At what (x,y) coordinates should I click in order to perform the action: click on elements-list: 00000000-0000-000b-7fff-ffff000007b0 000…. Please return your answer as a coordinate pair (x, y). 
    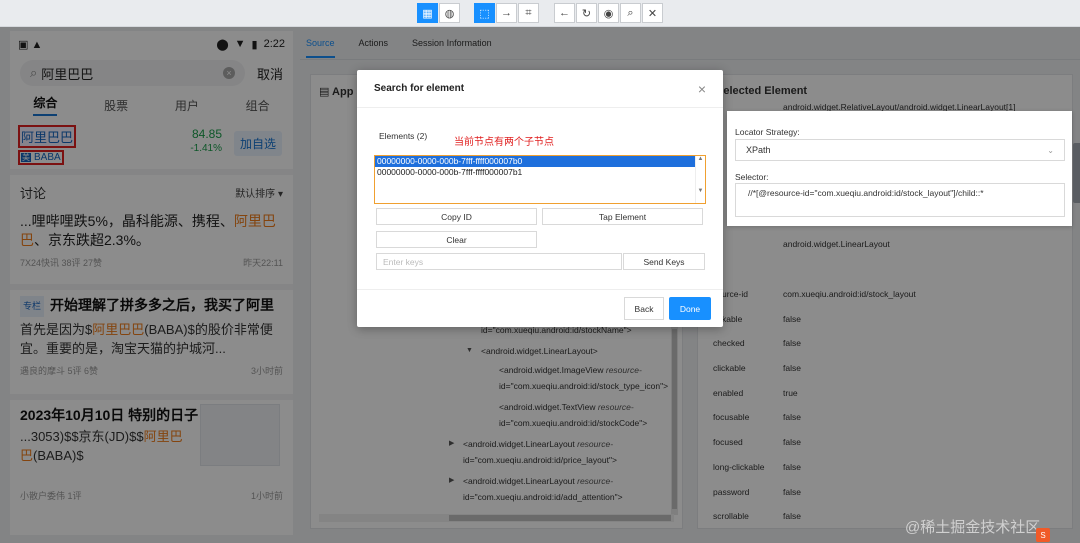
    Looking at the image, I should click on (540, 179).